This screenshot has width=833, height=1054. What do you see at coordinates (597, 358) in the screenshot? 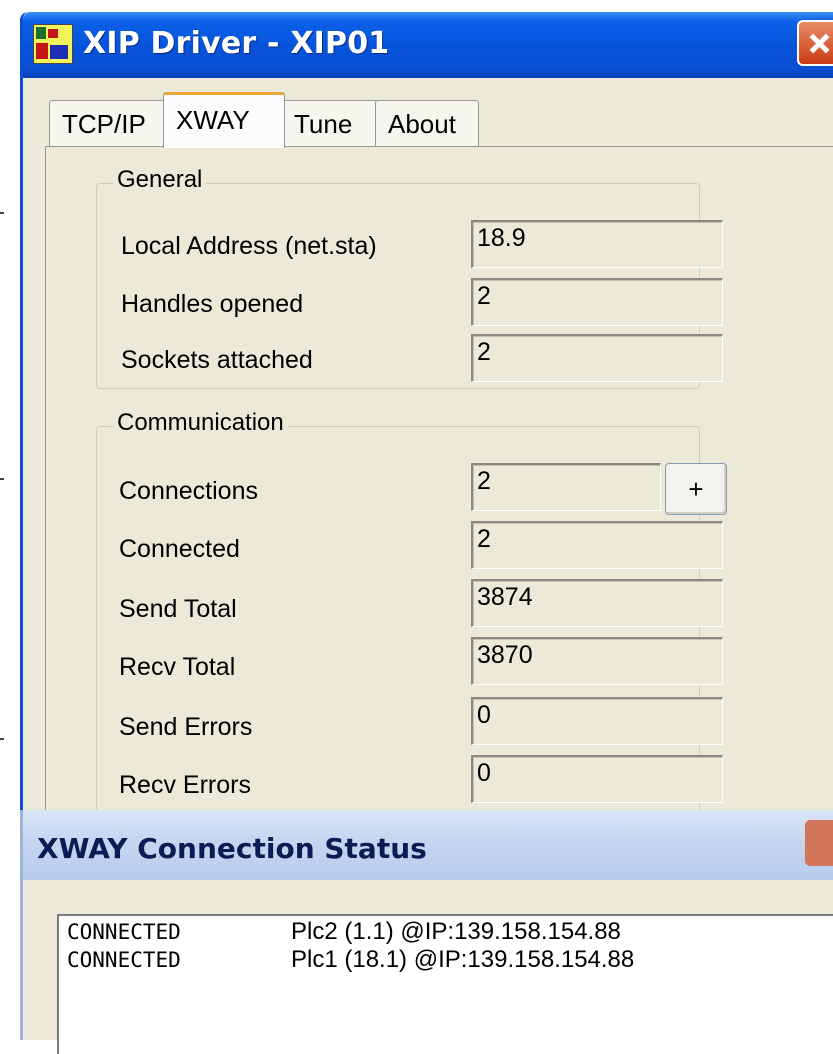
I see `sockets-attached-field: 2` at bounding box center [597, 358].